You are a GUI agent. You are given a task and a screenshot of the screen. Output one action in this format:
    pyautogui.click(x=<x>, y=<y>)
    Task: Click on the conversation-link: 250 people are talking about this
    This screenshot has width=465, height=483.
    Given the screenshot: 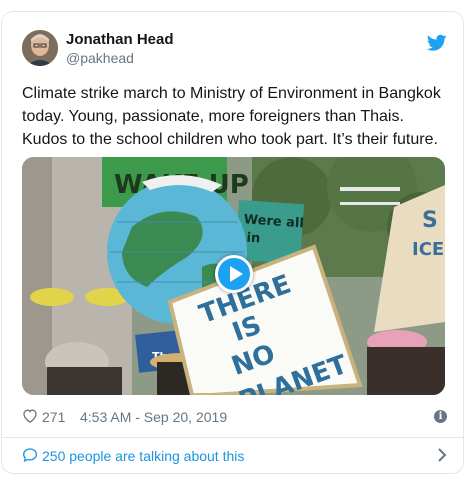 What is the action you would take?
    pyautogui.click(x=234, y=456)
    